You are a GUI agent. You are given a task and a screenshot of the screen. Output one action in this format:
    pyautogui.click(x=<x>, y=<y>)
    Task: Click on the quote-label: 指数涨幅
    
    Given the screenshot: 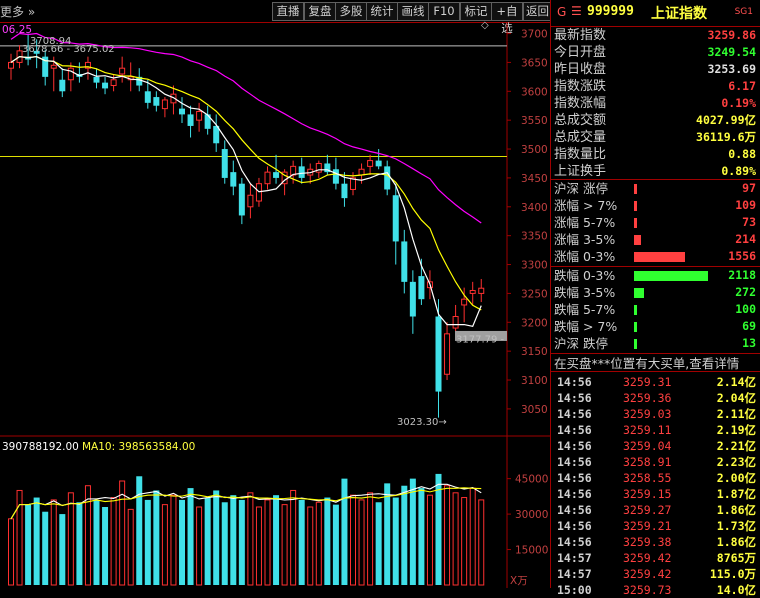 What is the action you would take?
    pyautogui.click(x=580, y=103)
    